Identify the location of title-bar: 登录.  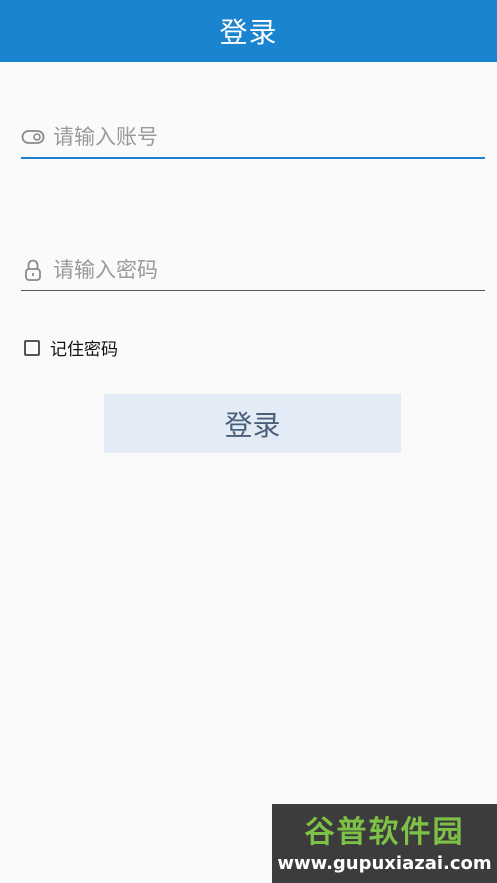
(248, 31).